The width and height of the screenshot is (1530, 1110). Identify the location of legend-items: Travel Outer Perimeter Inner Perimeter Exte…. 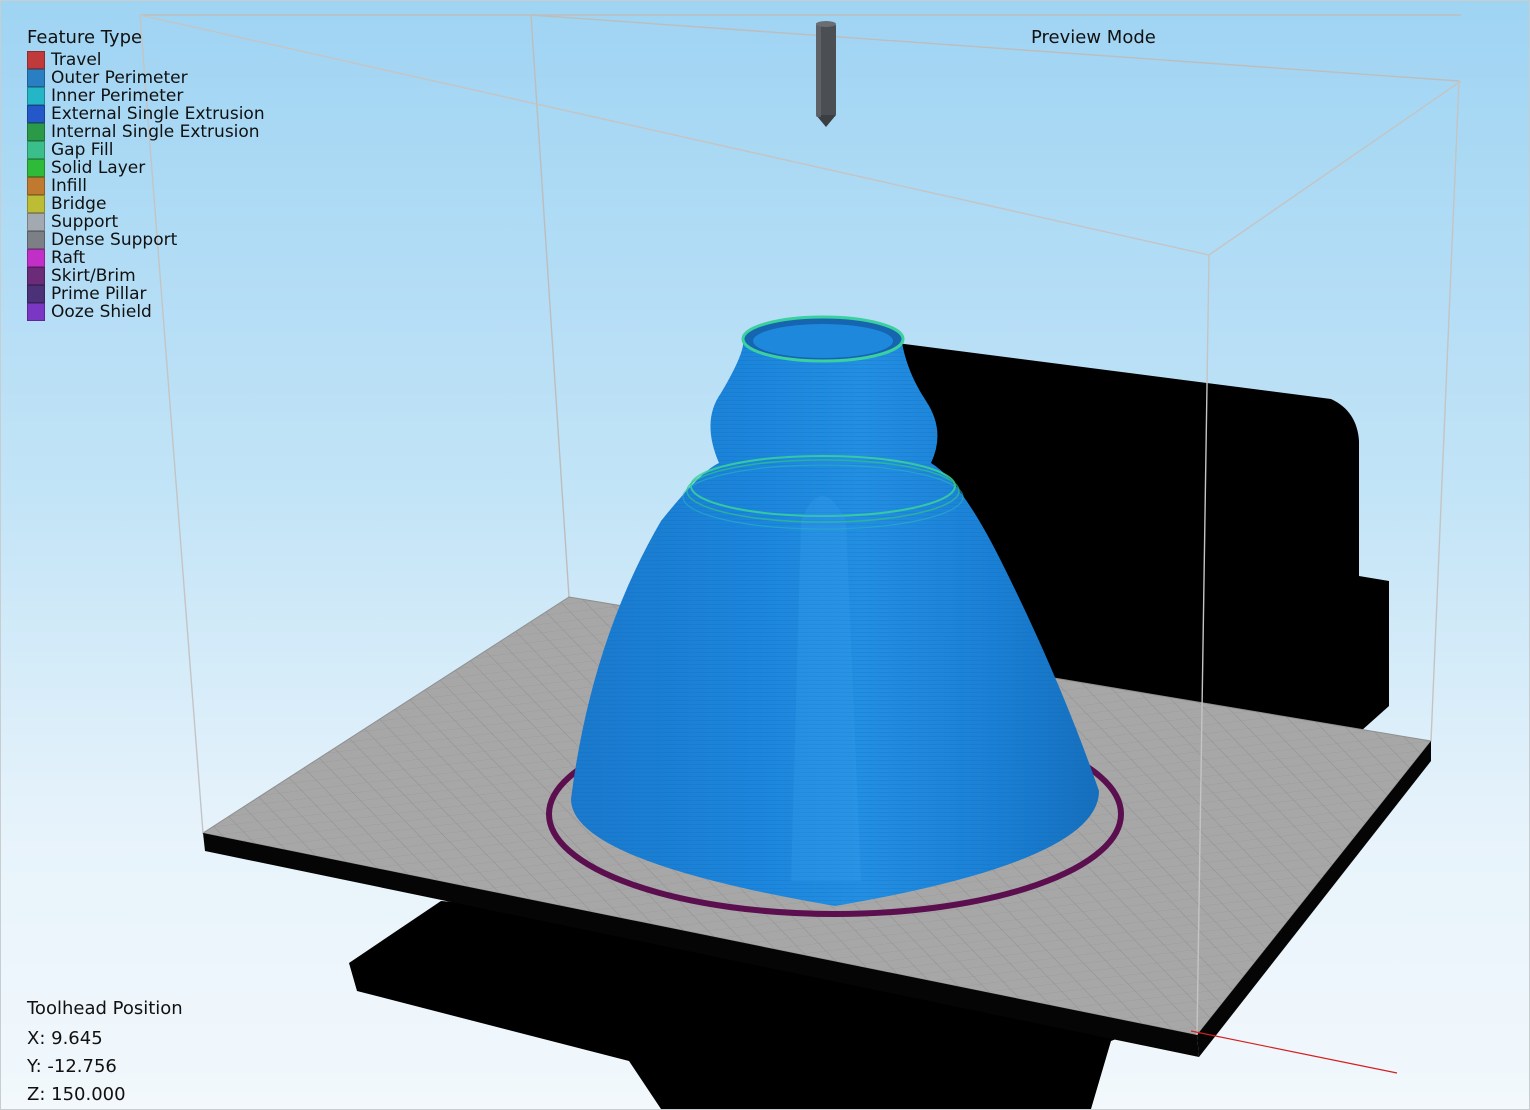
(146, 186).